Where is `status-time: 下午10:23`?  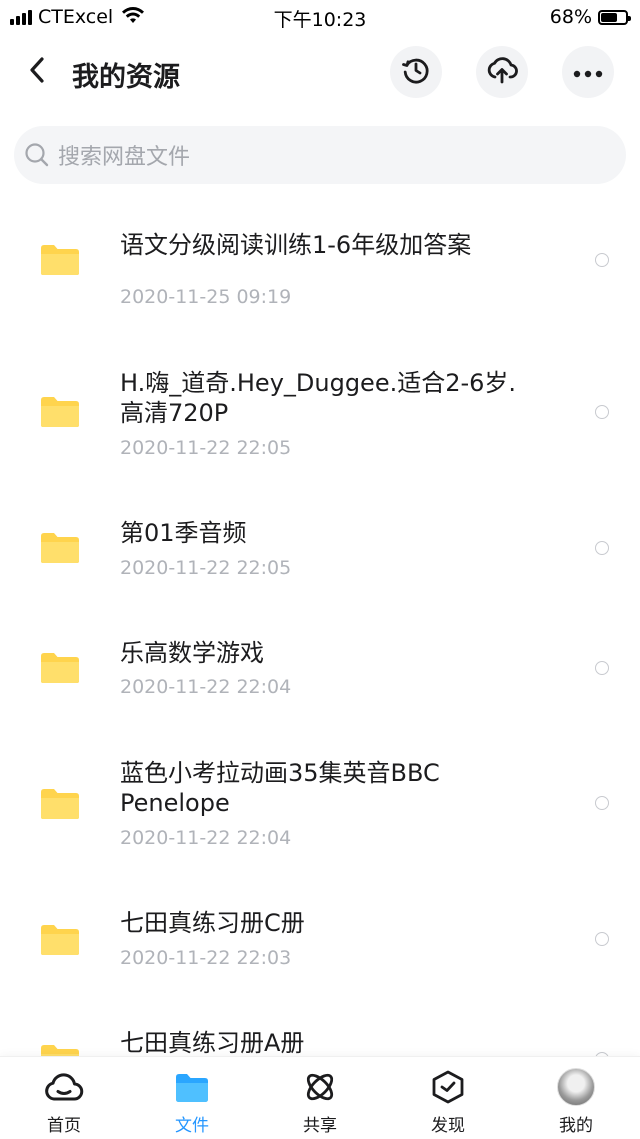 status-time: 下午10:23 is located at coordinates (320, 20).